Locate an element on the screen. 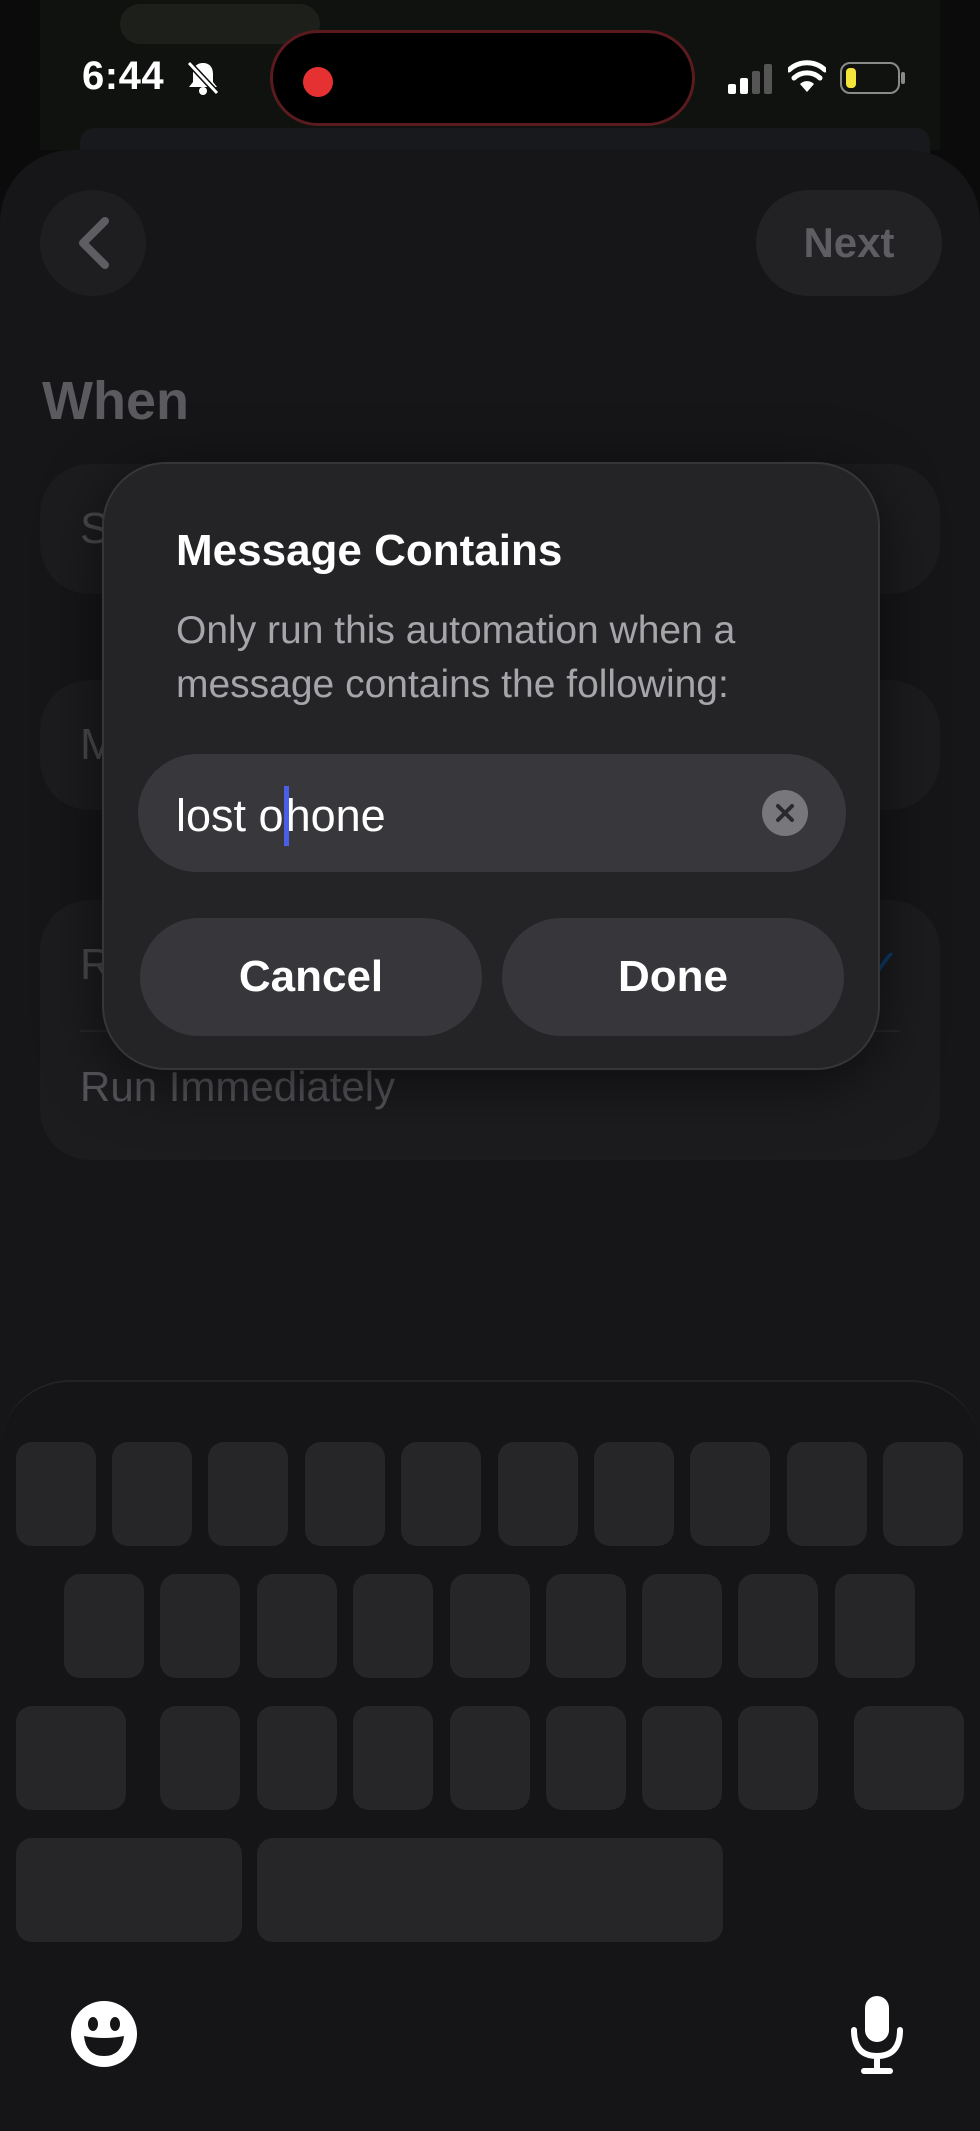 This screenshot has height=2131, width=980. input-value: lost o hone is located at coordinates (281, 816).